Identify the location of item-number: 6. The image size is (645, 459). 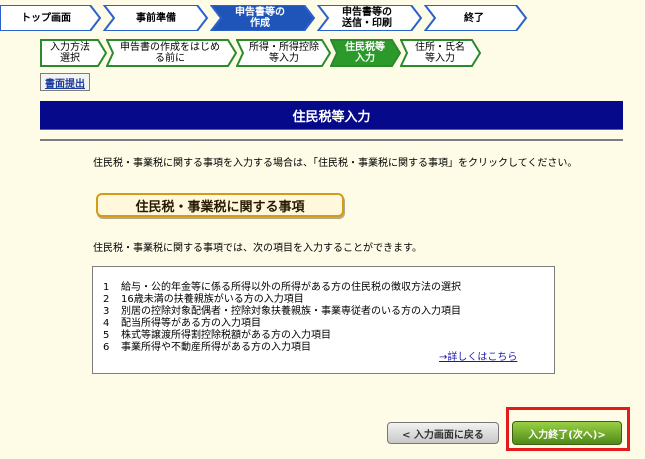
(106, 347).